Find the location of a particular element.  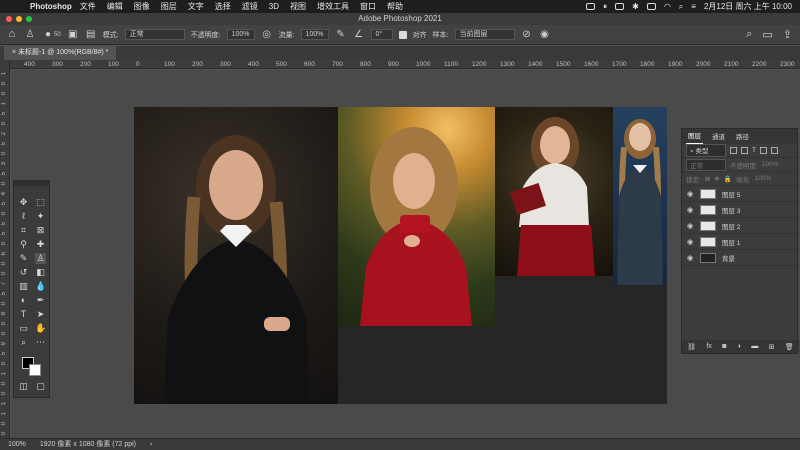

menu-filter: 滤镜 is located at coordinates (250, 6).